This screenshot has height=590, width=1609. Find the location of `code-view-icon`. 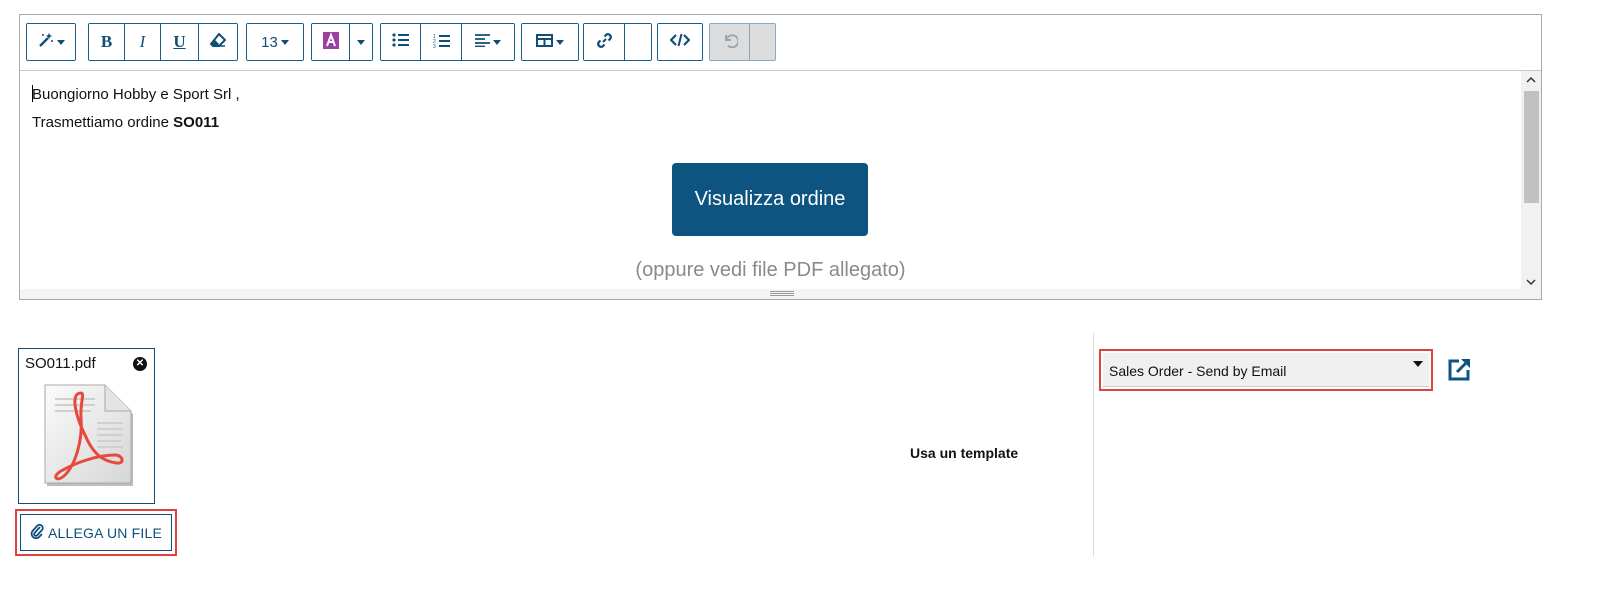

code-view-icon is located at coordinates (680, 42).